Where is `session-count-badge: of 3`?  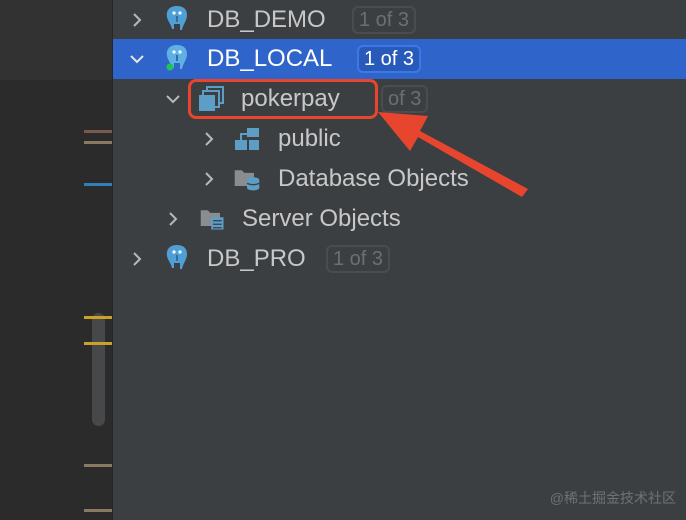 session-count-badge: of 3 is located at coordinates (405, 99).